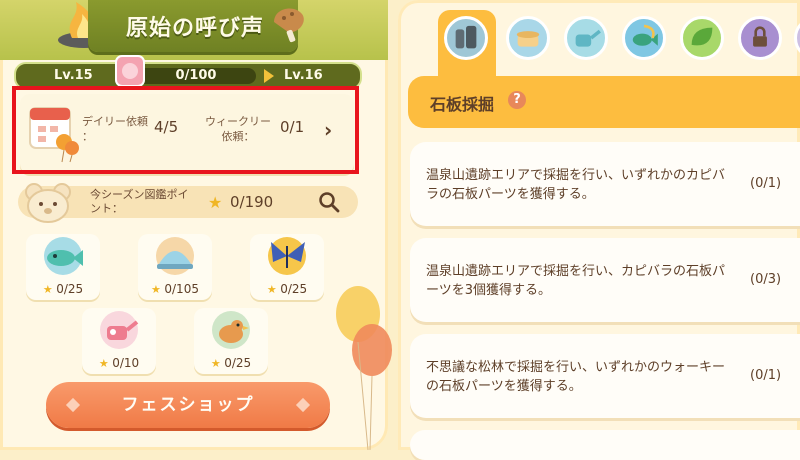 The width and height of the screenshot is (800, 460). Describe the element at coordinates (166, 127) in the screenshot. I see `daily-request-count: 4/5` at that location.